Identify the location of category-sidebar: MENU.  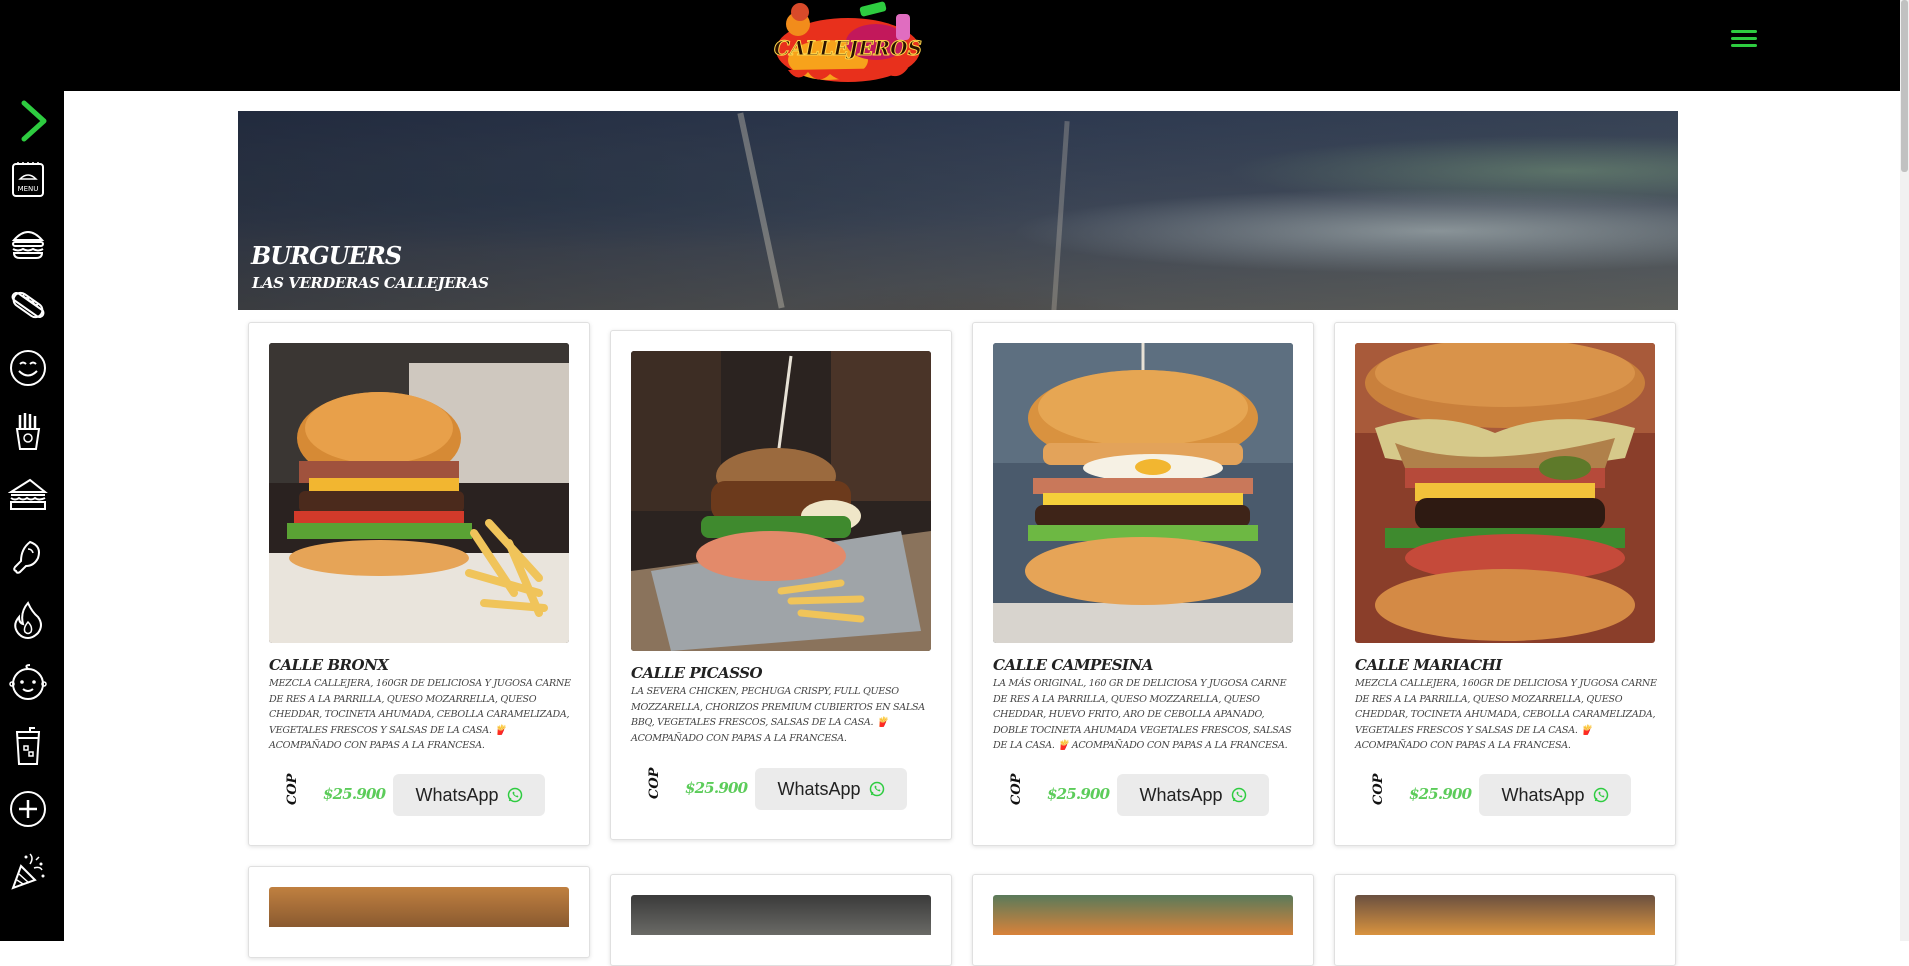
(32, 516).